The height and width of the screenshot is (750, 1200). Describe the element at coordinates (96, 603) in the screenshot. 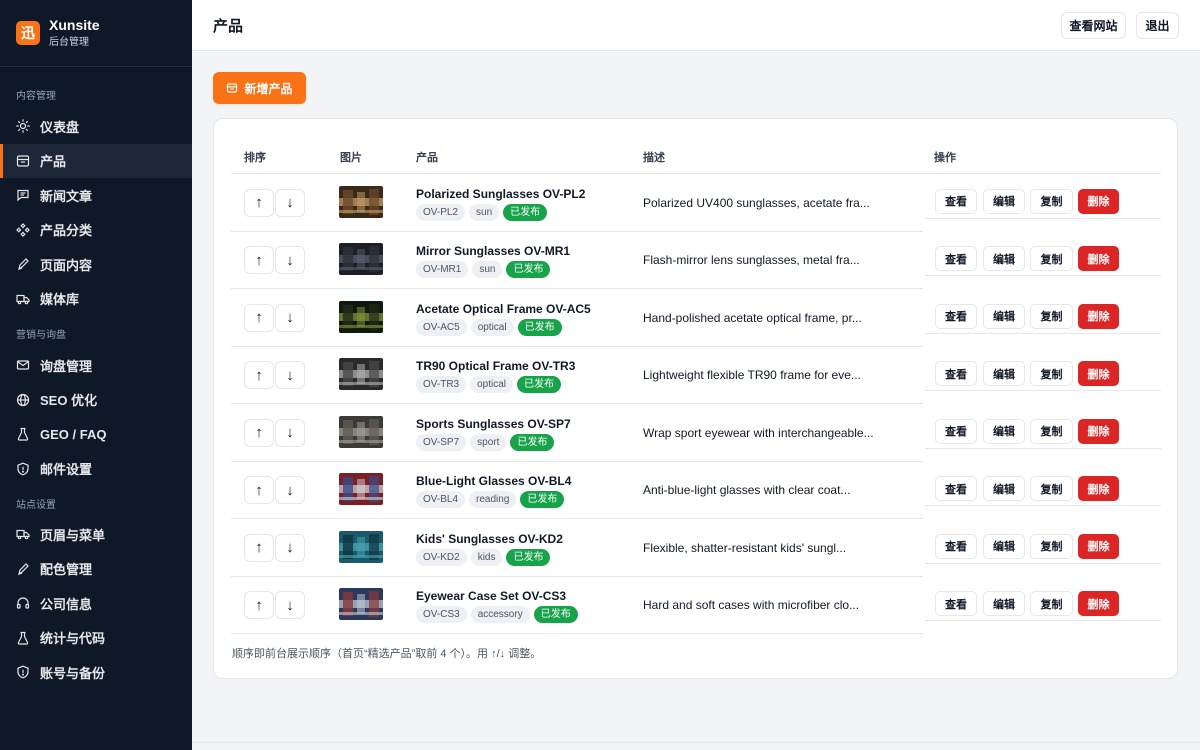

I see `sidebar-item: 公司信息` at that location.